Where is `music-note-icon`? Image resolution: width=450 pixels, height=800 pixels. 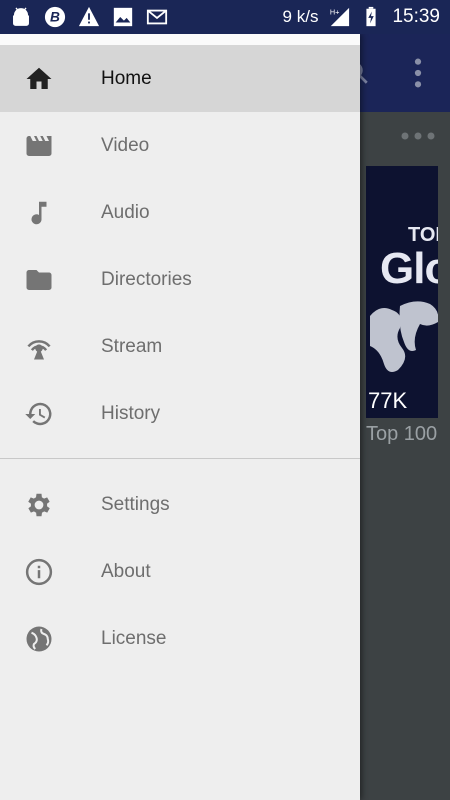
music-note-icon is located at coordinates (39, 212).